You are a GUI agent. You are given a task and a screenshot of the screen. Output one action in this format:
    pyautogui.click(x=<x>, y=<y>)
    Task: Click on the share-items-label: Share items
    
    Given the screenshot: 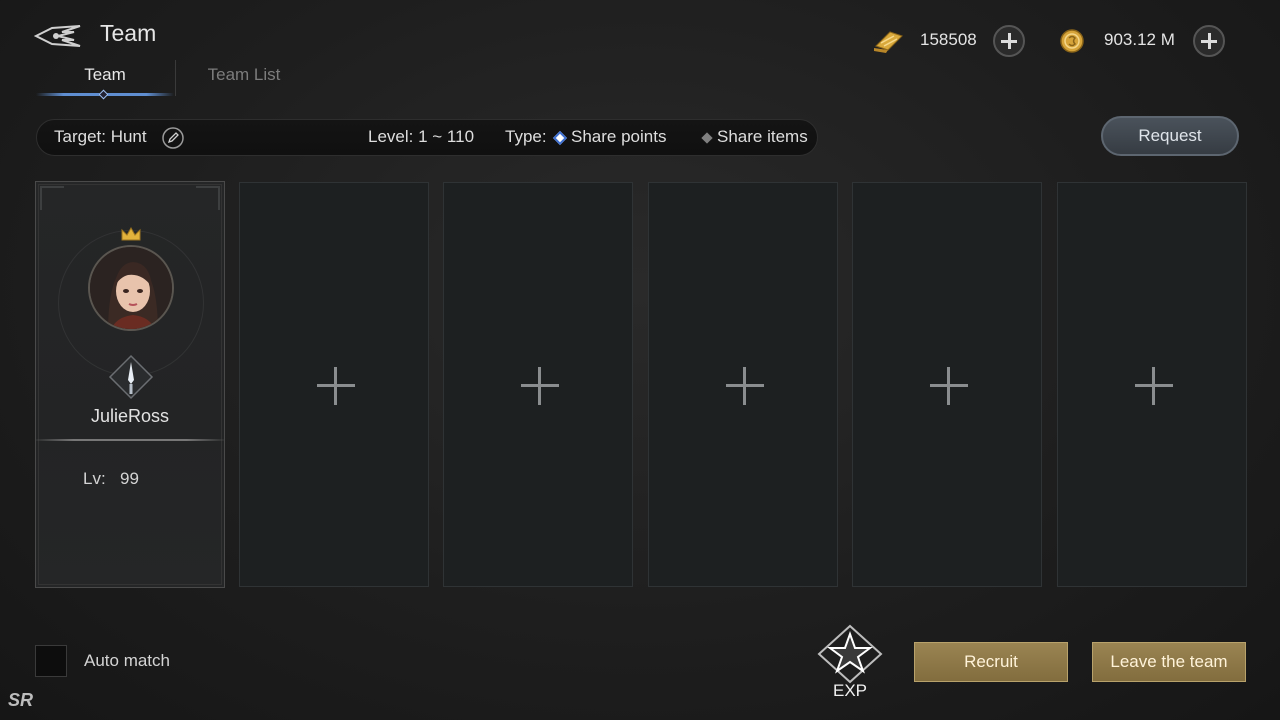 What is the action you would take?
    pyautogui.click(x=762, y=137)
    